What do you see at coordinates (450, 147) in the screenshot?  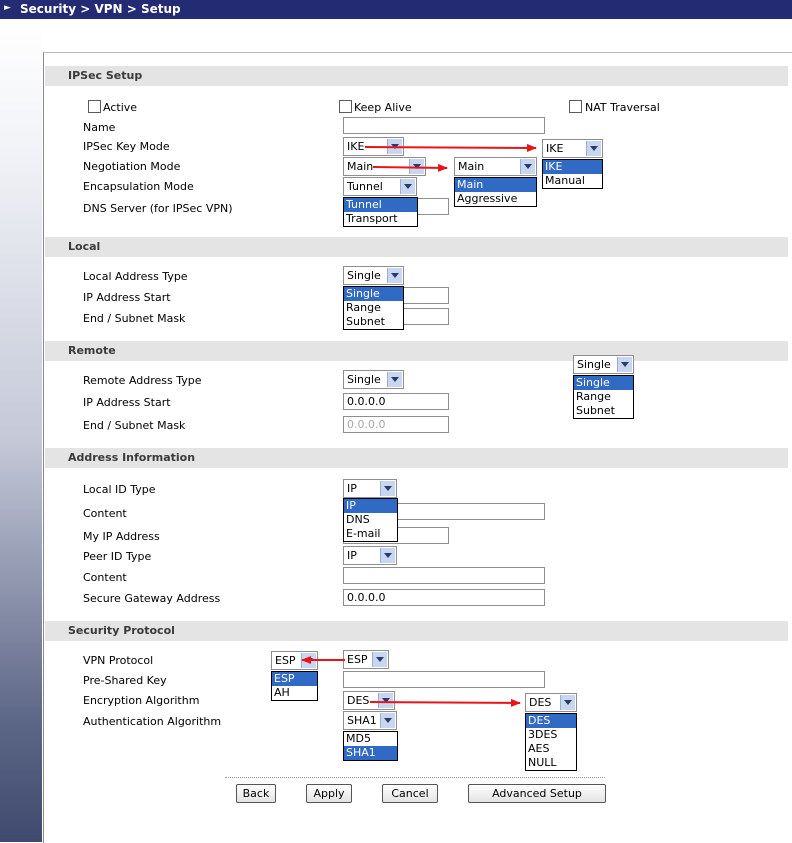 I see `arrow-key-mode` at bounding box center [450, 147].